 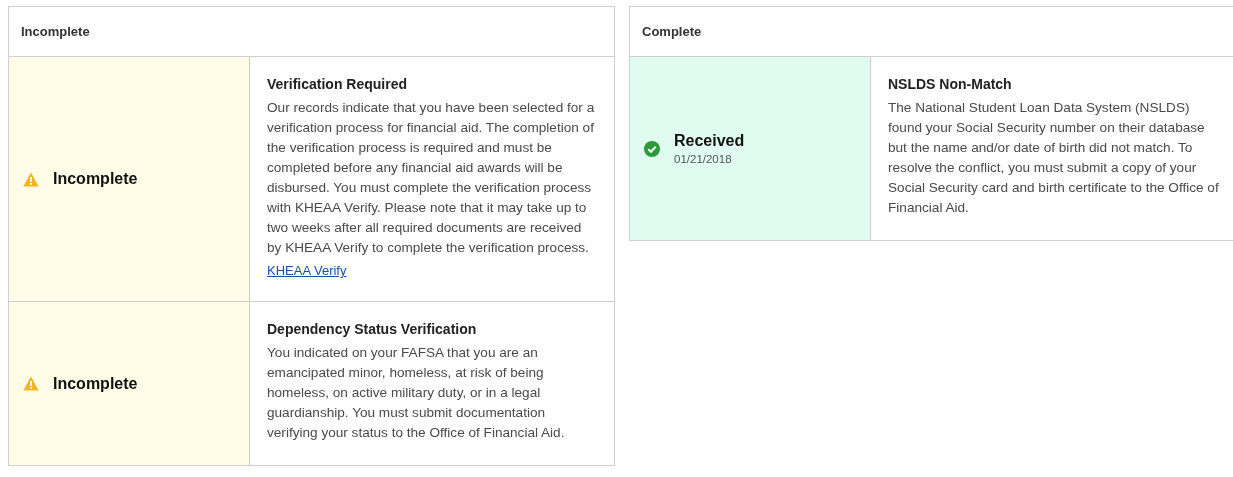 What do you see at coordinates (416, 393) in the screenshot?
I see `requirement-description: You indicated on your FAFSA that you are an emancipated minor, homeless, at risk of being homeless, on active military duty, or in a legal guardianship. You must submit documentation verifying your status to the Office of Financial Aid.` at bounding box center [416, 393].